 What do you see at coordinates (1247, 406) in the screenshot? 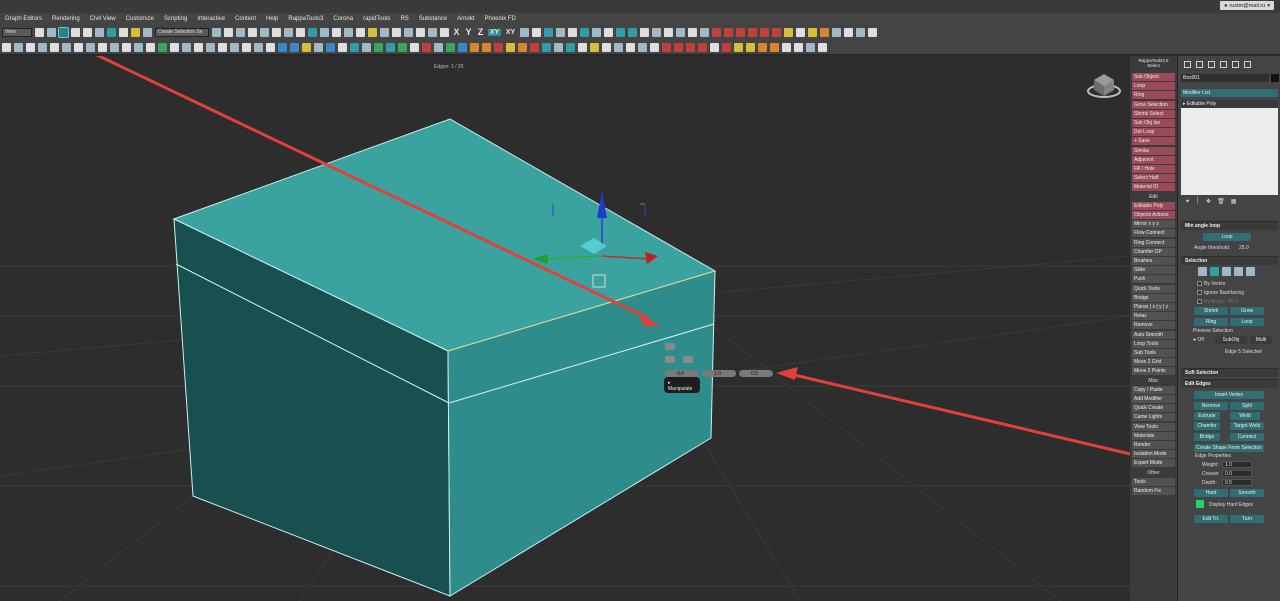
I see `split-button: Split` at bounding box center [1247, 406].